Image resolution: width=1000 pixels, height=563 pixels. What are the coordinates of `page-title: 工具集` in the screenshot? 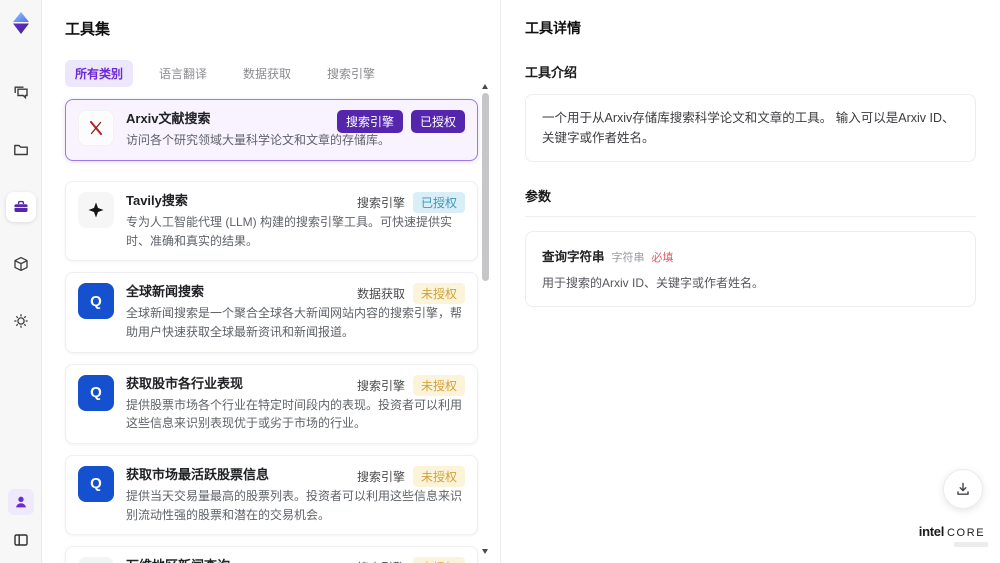 It's located at (88, 29).